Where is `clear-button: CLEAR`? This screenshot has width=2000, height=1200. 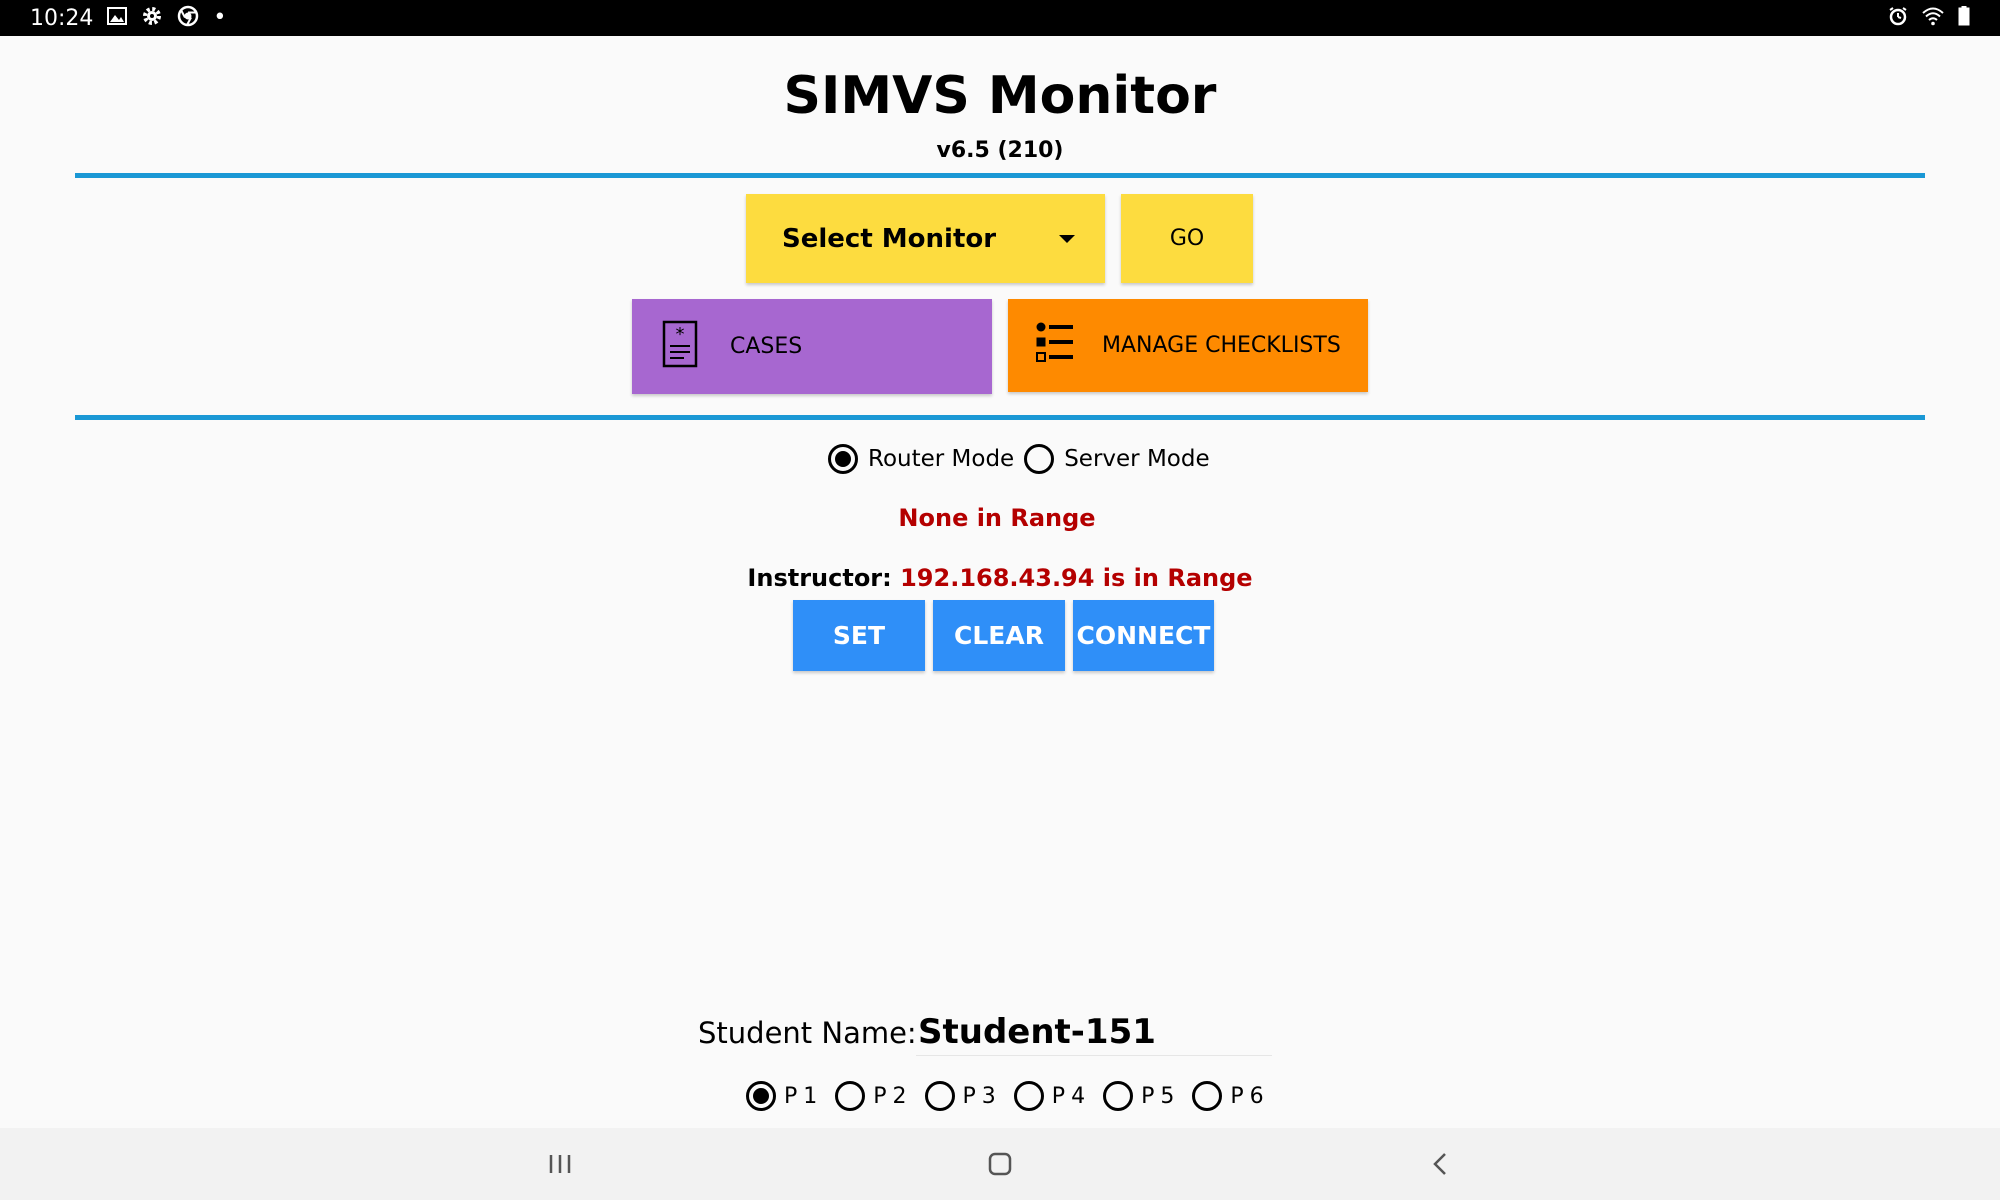 clear-button: CLEAR is located at coordinates (999, 635).